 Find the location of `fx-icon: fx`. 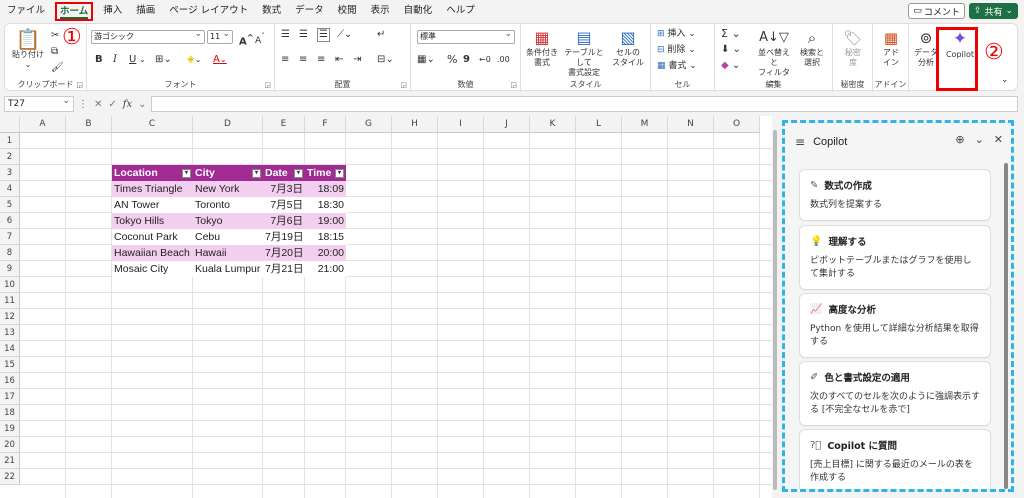

fx-icon: fx is located at coordinates (127, 104).